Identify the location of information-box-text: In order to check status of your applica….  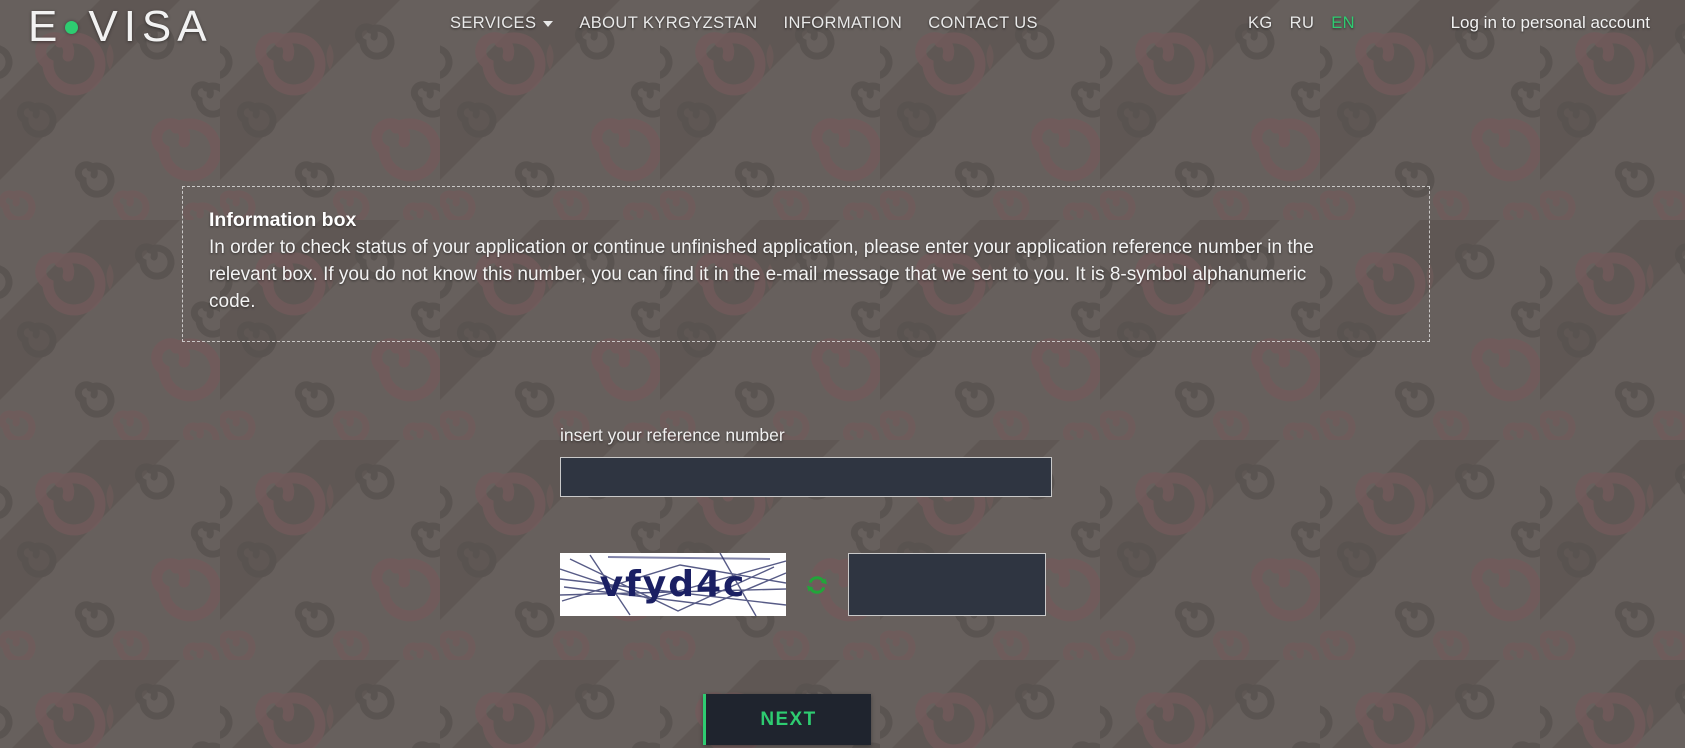
(761, 274).